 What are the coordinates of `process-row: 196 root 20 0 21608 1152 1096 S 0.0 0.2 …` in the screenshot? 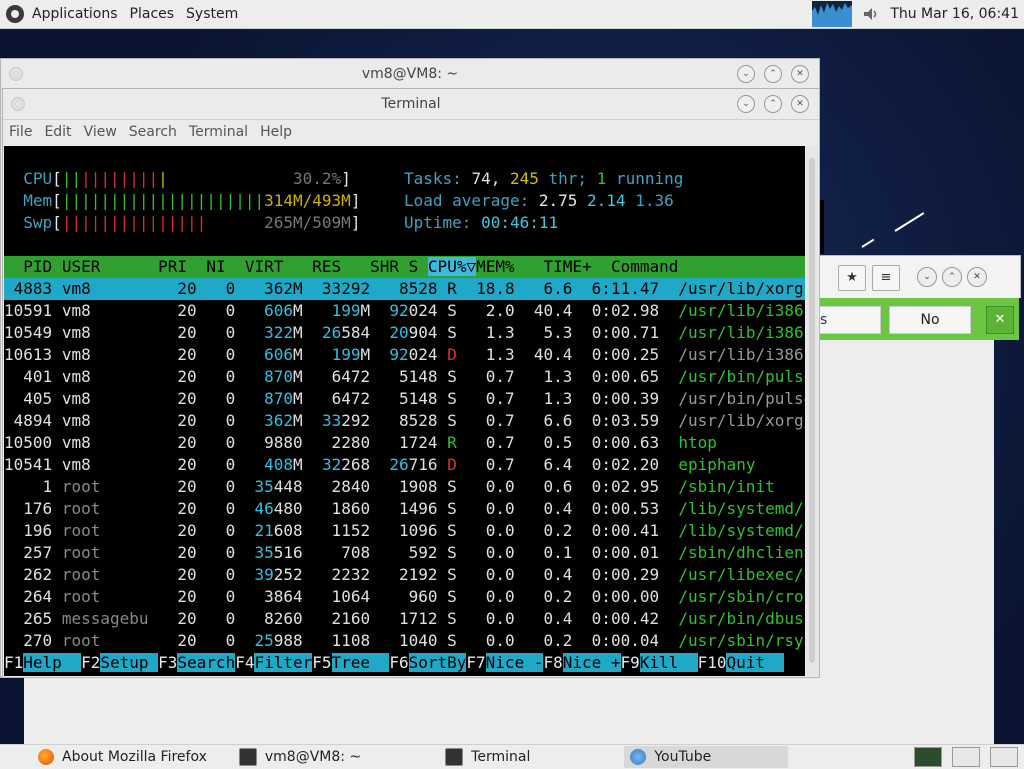 It's located at (404, 531).